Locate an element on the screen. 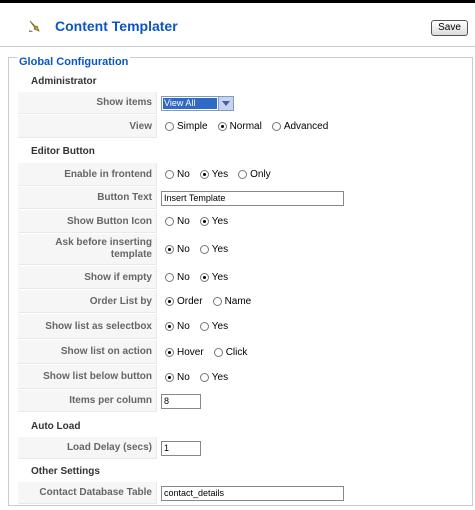 The image size is (475, 510). radio-frontend-only is located at coordinates (243, 174).